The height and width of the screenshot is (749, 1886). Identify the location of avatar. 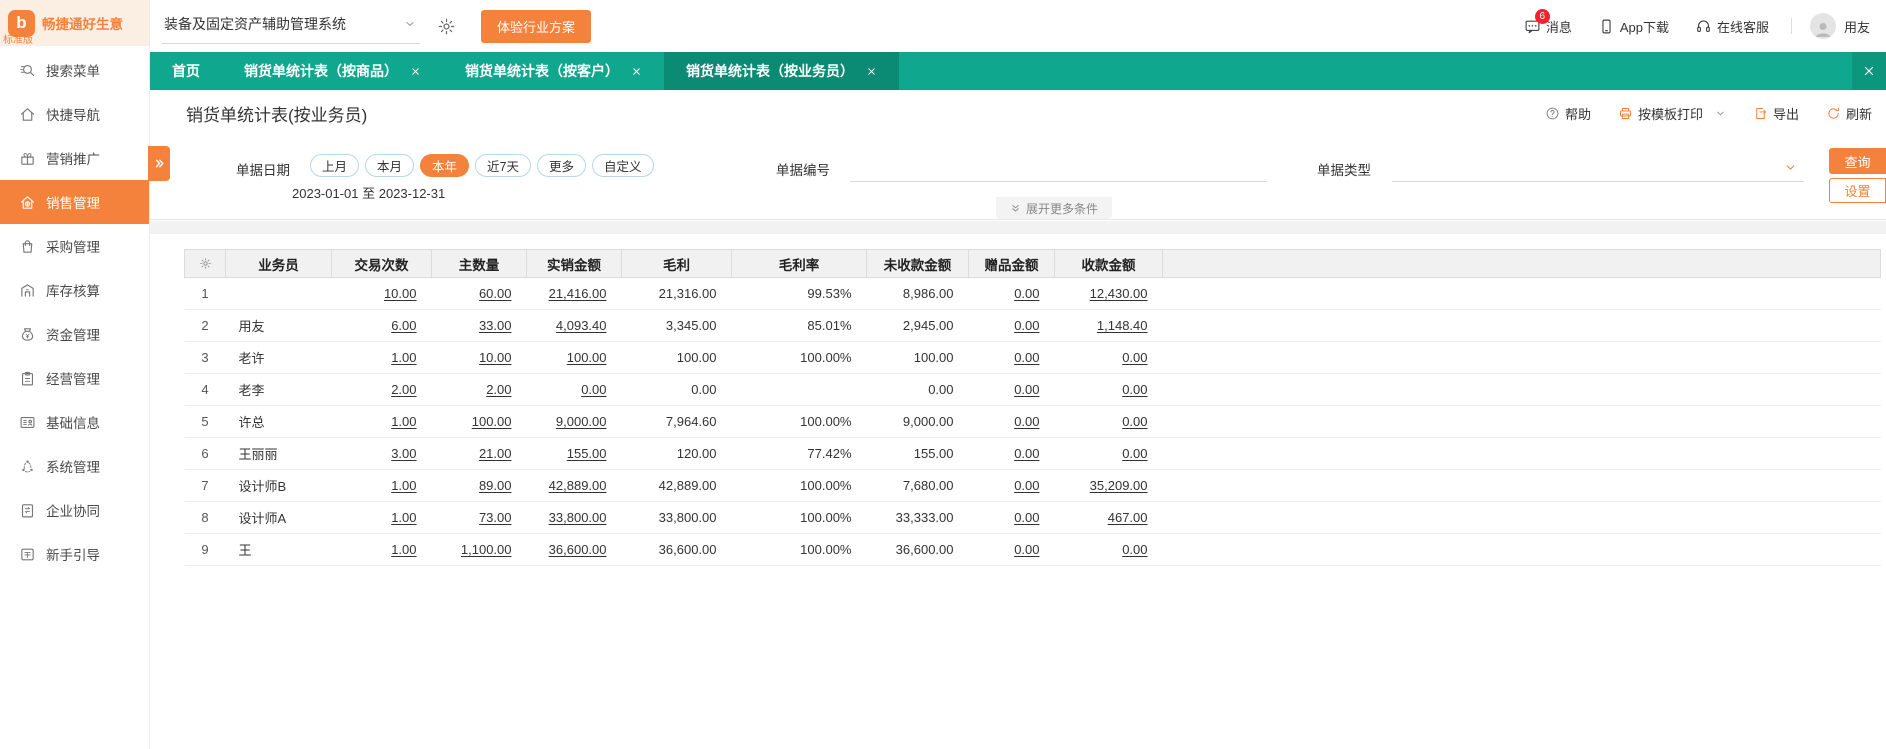
(1822, 26).